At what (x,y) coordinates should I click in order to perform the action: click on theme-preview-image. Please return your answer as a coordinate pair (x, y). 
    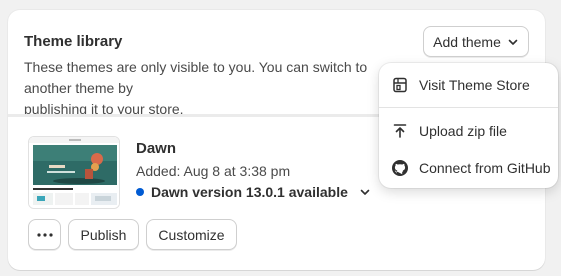
    Looking at the image, I should click on (74, 172).